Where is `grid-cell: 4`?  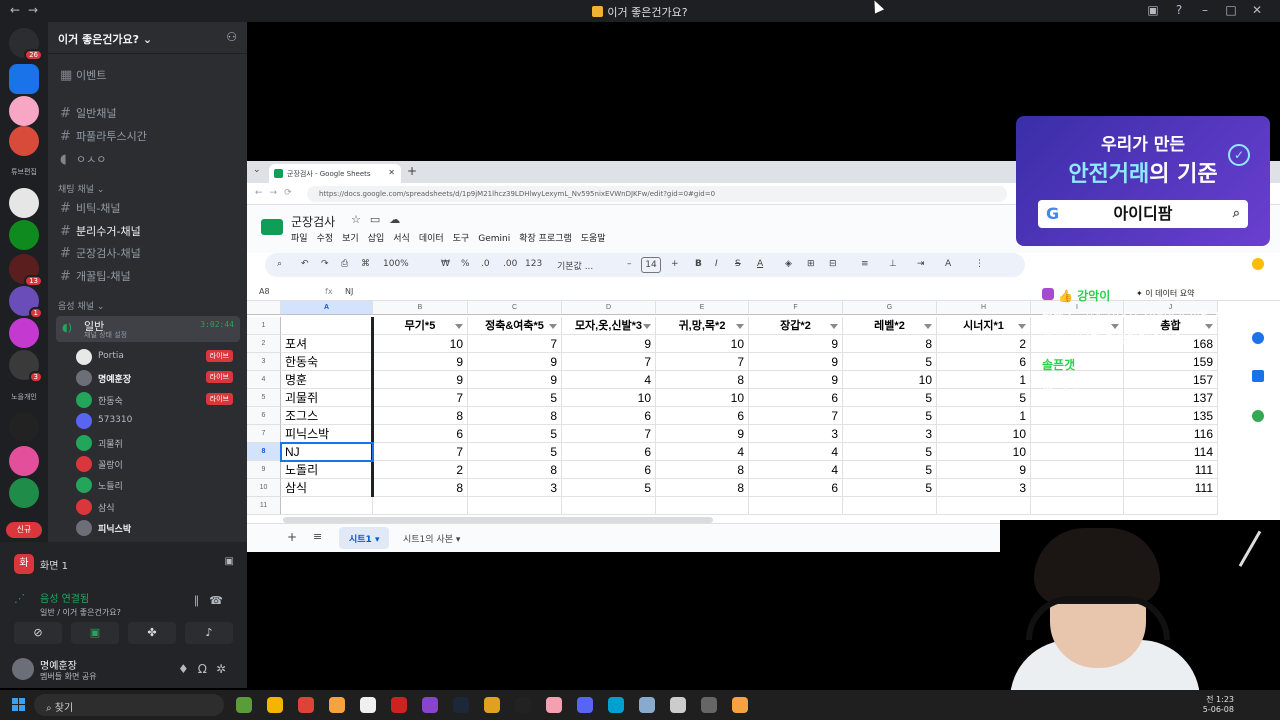
grid-cell: 4 is located at coordinates (796, 452).